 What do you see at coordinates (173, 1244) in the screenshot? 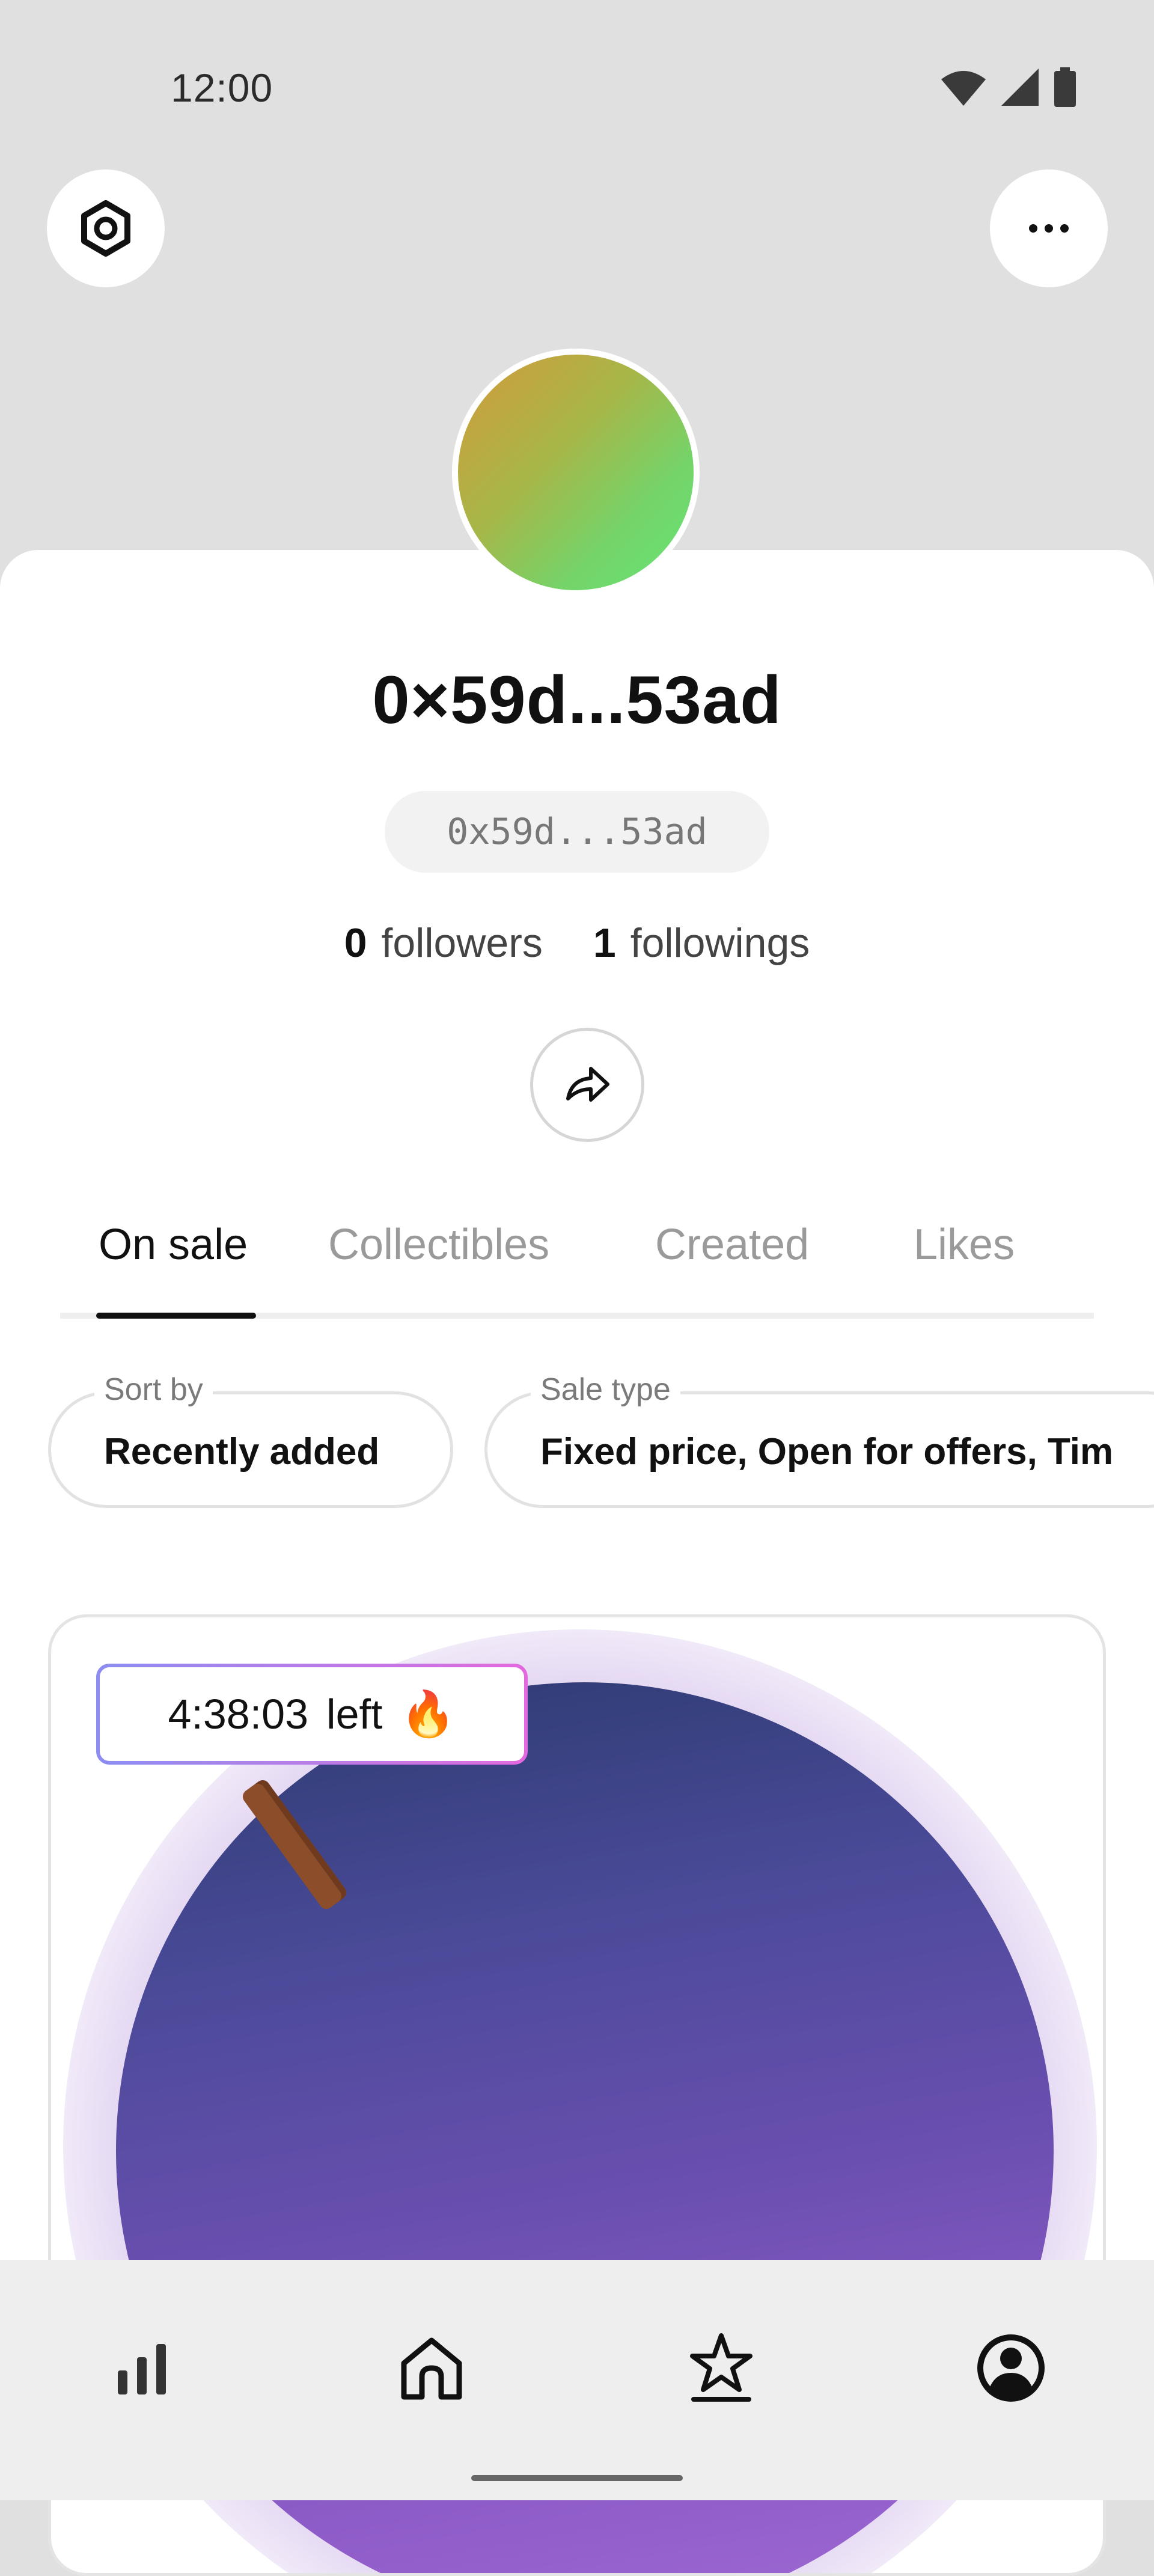
I see `tab-on-sale: On sale` at bounding box center [173, 1244].